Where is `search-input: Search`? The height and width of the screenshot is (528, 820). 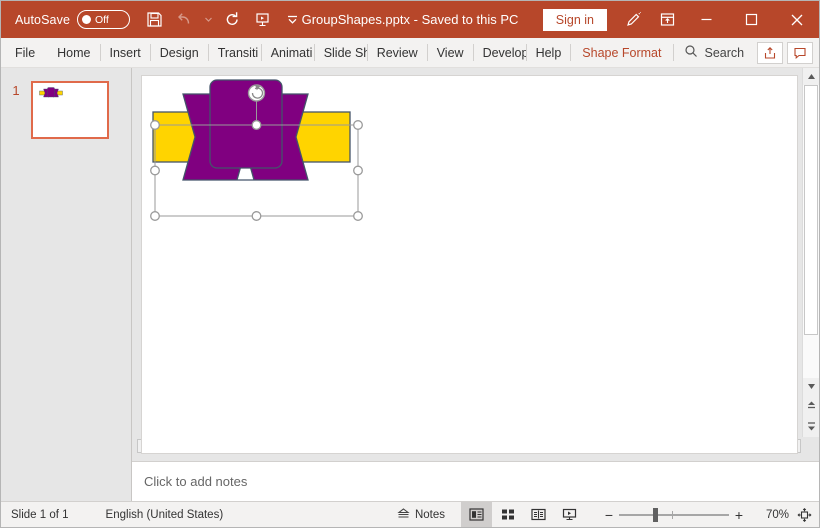
search-input: Search is located at coordinates (714, 52).